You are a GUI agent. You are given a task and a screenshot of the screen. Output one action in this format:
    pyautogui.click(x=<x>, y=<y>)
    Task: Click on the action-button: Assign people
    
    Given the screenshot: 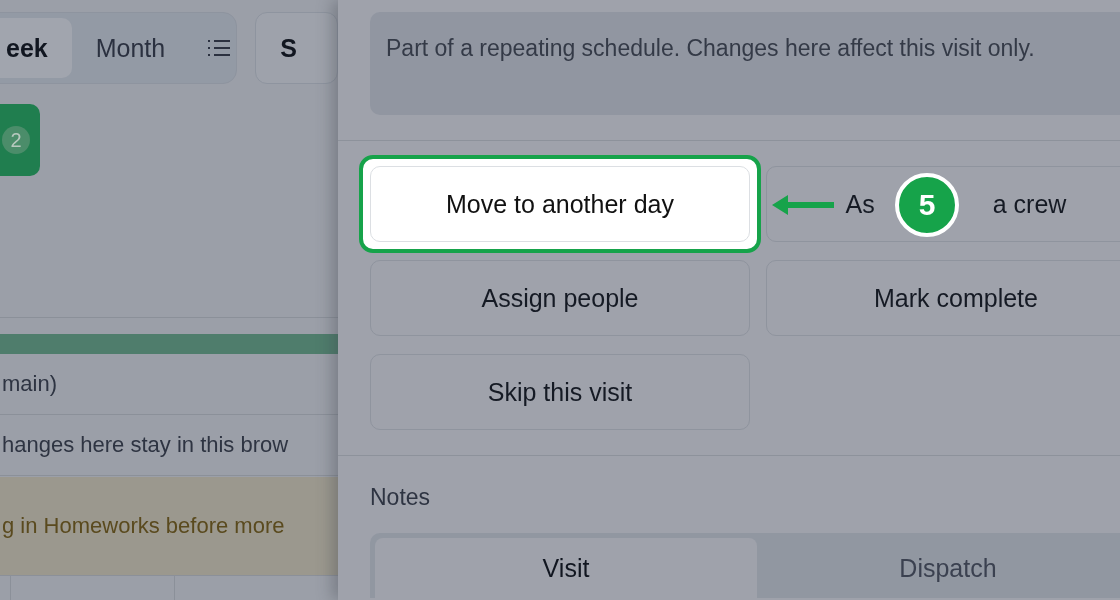 What is the action you would take?
    pyautogui.click(x=560, y=298)
    